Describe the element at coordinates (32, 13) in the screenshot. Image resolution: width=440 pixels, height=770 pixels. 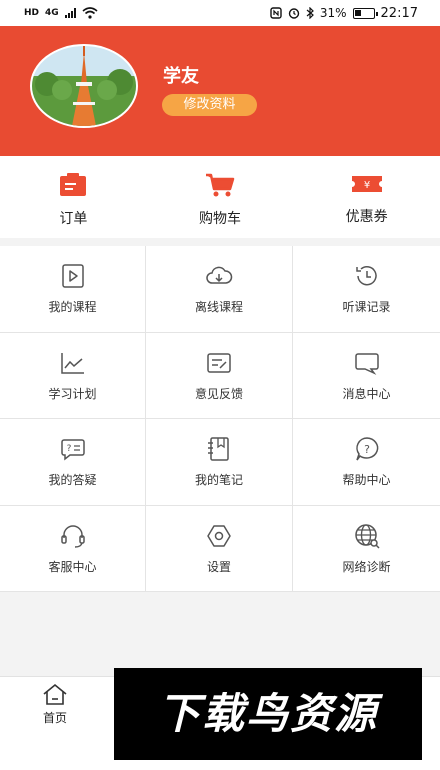
I see `hd-indicator: HD` at that location.